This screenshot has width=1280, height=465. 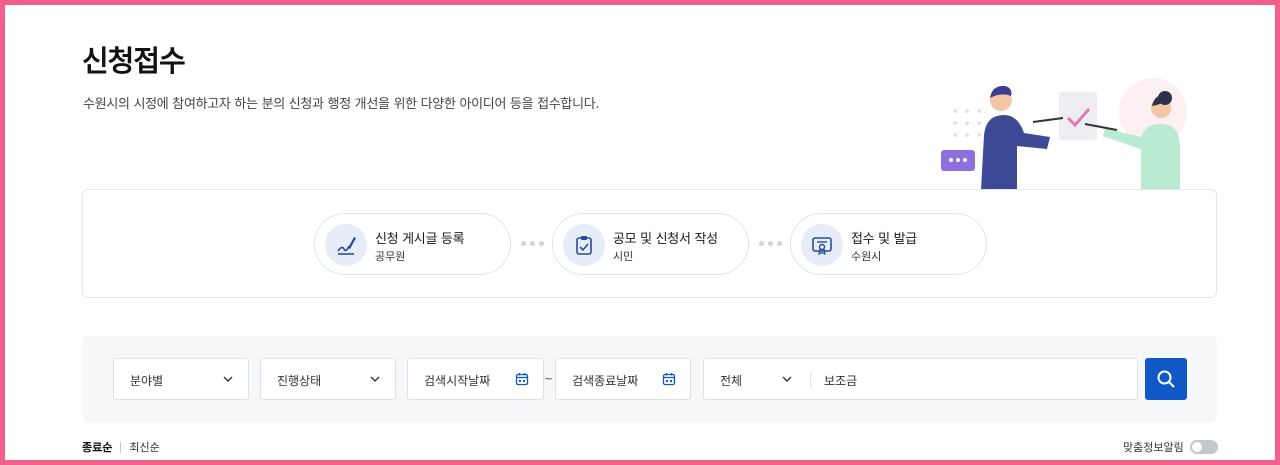 I want to click on people-illustration, so click(x=1064, y=134).